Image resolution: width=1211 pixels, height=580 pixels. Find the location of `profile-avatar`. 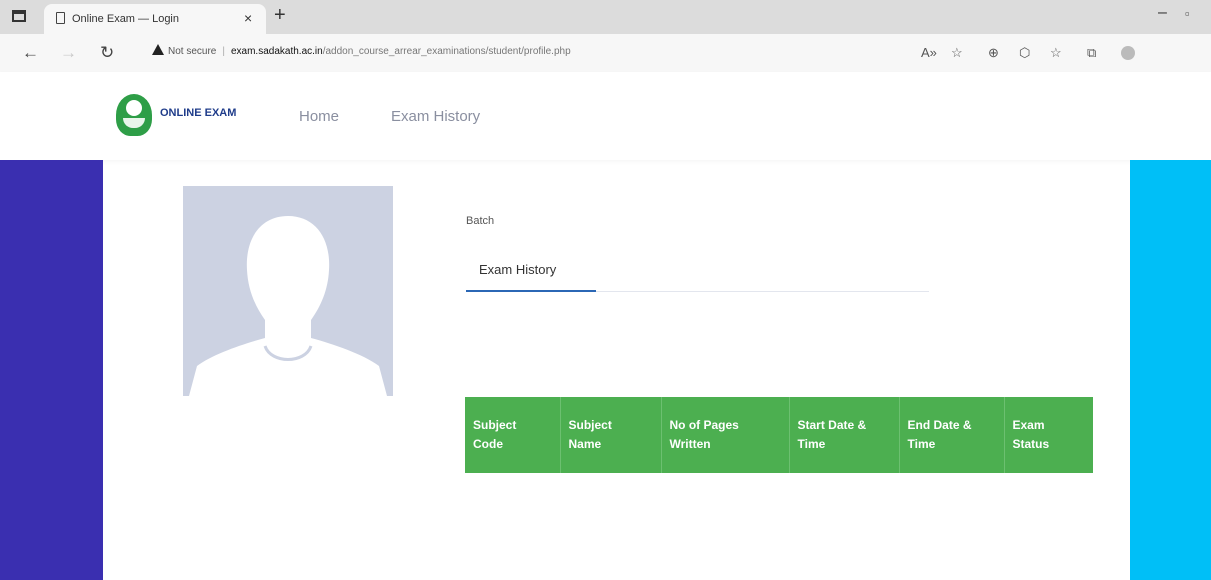

profile-avatar is located at coordinates (288, 291).